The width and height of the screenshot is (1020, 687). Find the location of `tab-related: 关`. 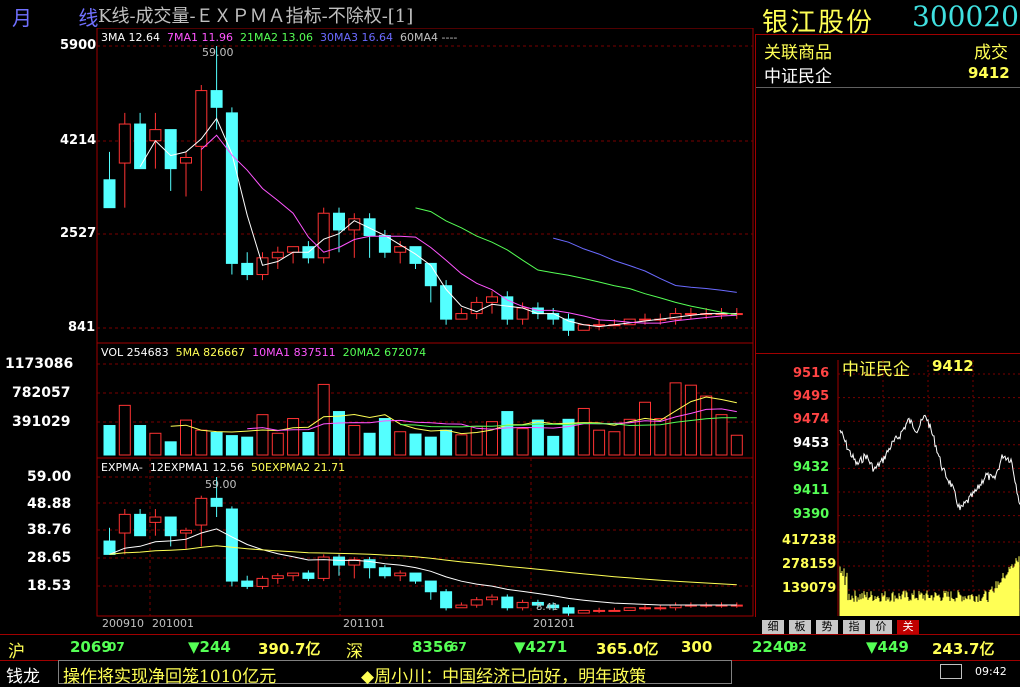

tab-related: 关 is located at coordinates (908, 627).